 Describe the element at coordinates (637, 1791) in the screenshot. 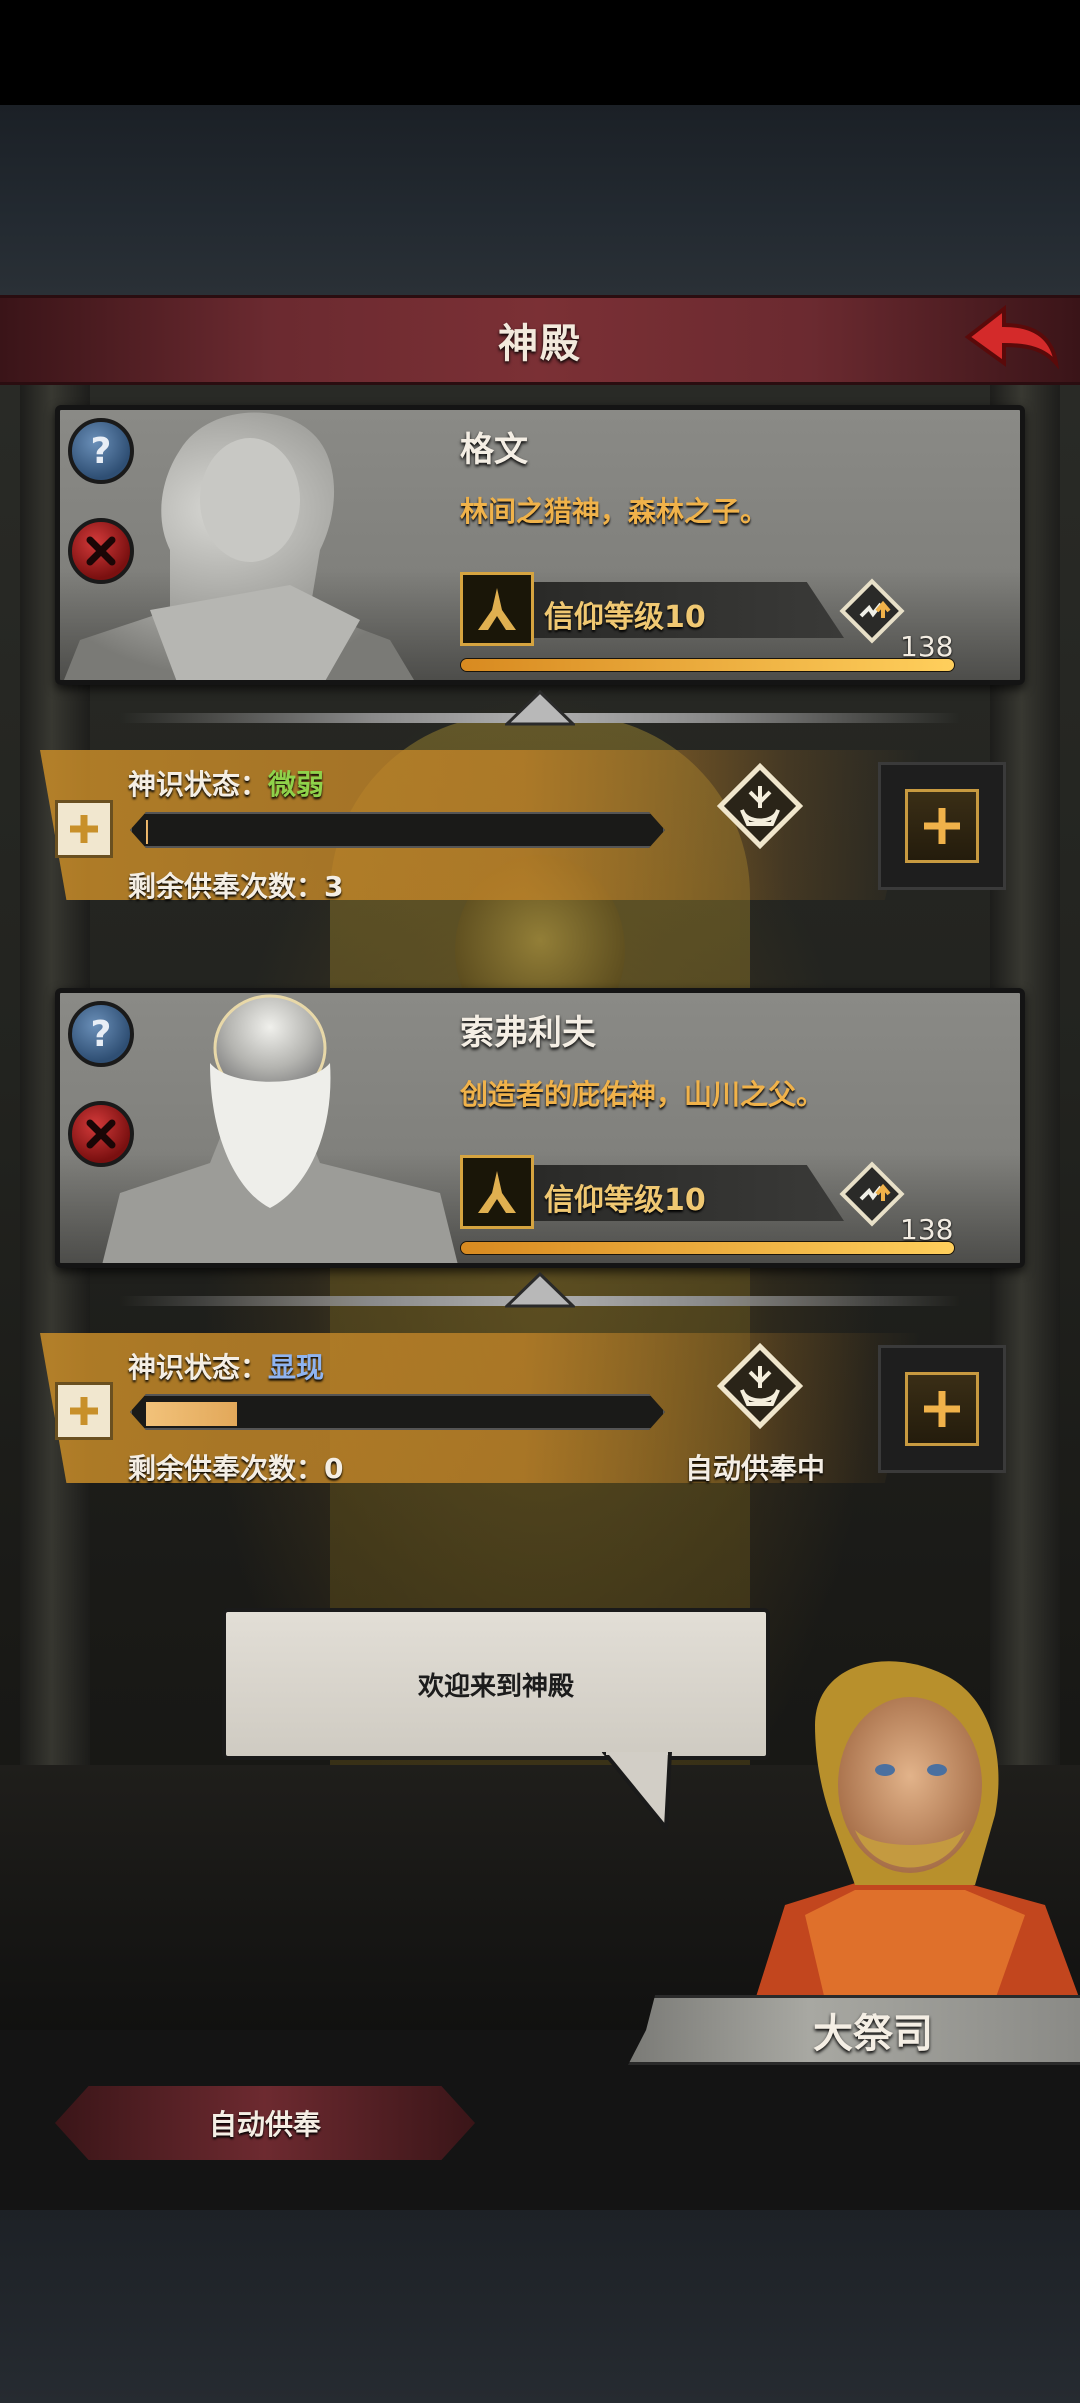

I see `bubble-tail` at that location.